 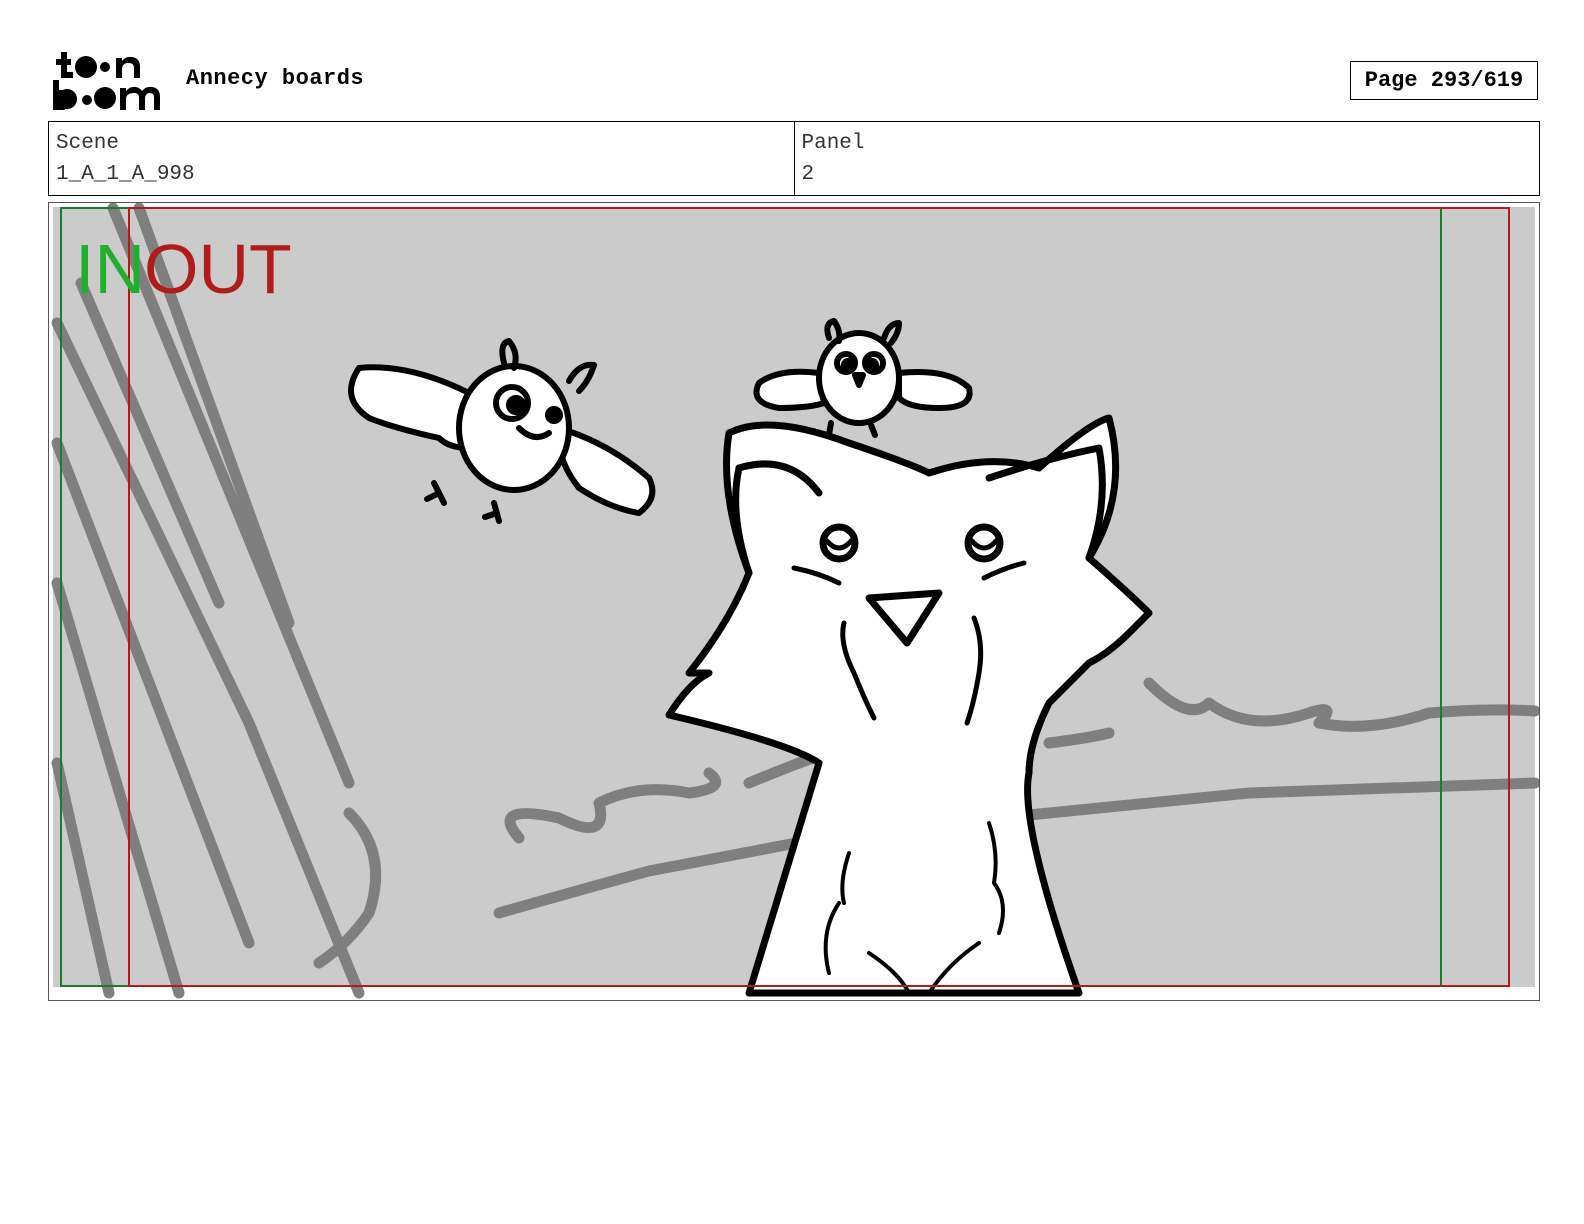 I want to click on scene-value: 1_A_1_A_998, so click(x=125, y=174).